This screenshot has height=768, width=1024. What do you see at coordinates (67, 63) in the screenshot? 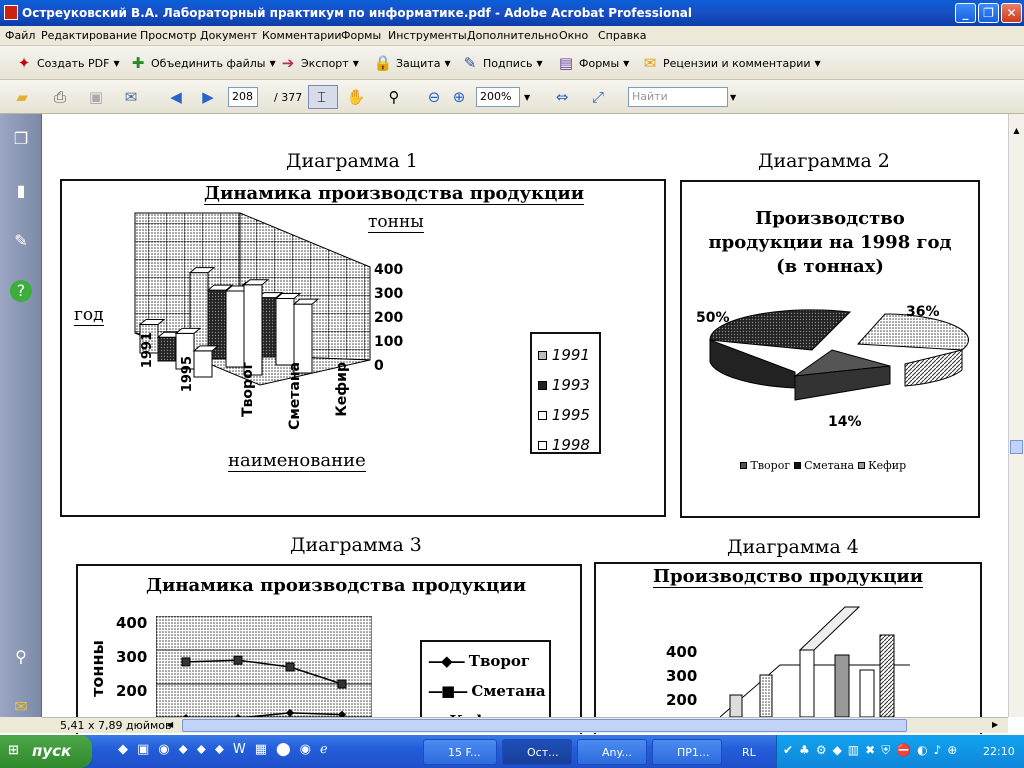
I see `create-pdf-button: ✦ Создать PDF ▼` at bounding box center [67, 63].